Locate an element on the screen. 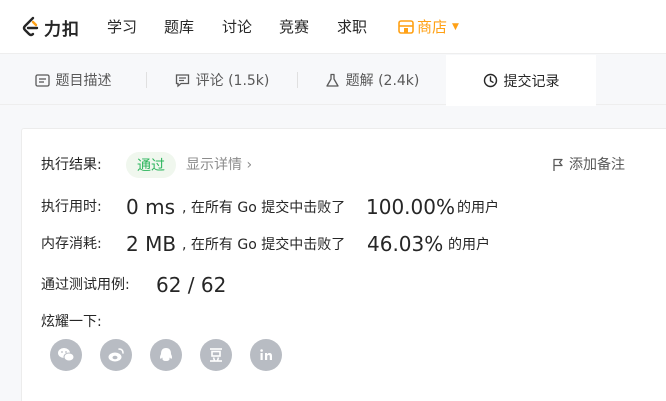 The width and height of the screenshot is (666, 401). nav-item-learn: 学习 is located at coordinates (122, 27).